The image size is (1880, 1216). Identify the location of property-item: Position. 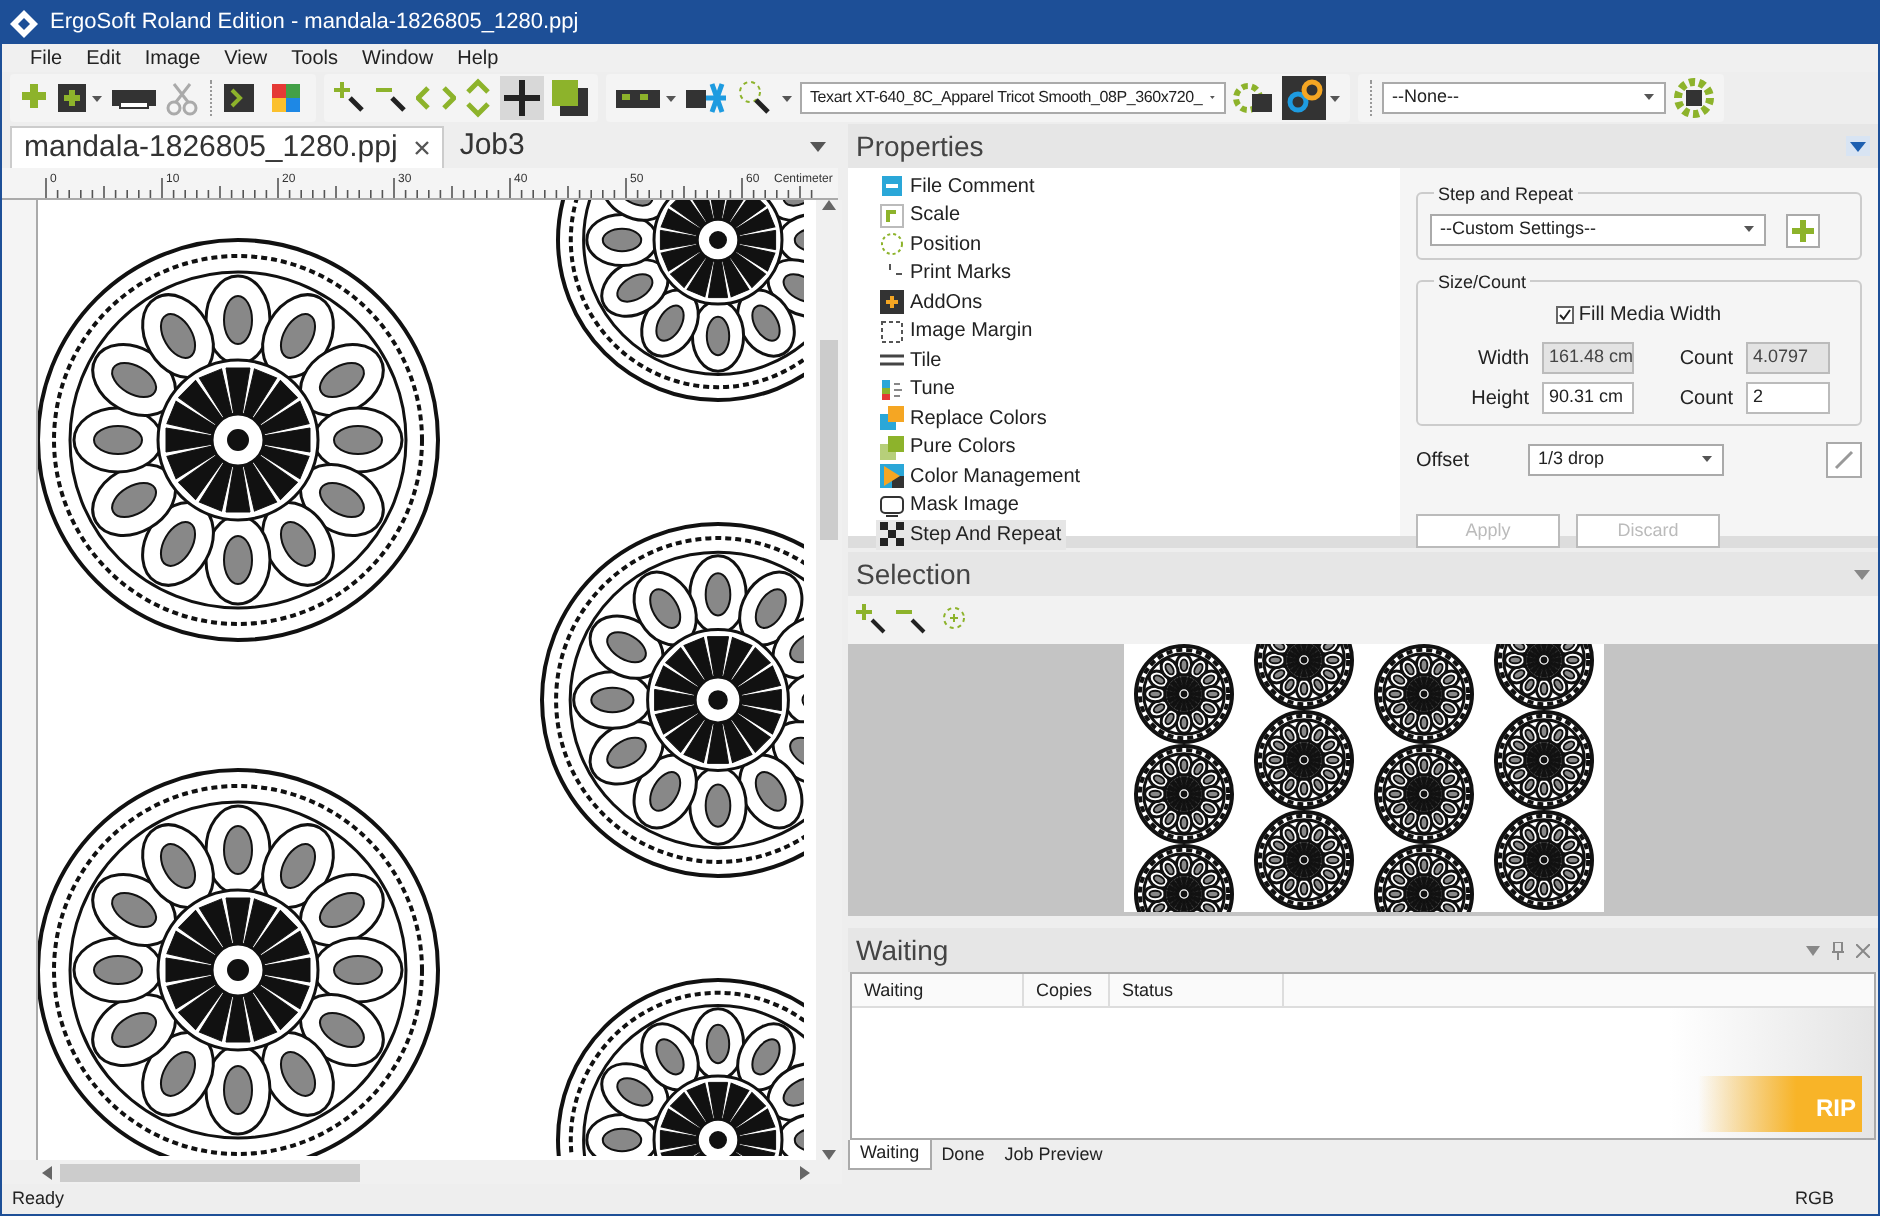
(931, 244).